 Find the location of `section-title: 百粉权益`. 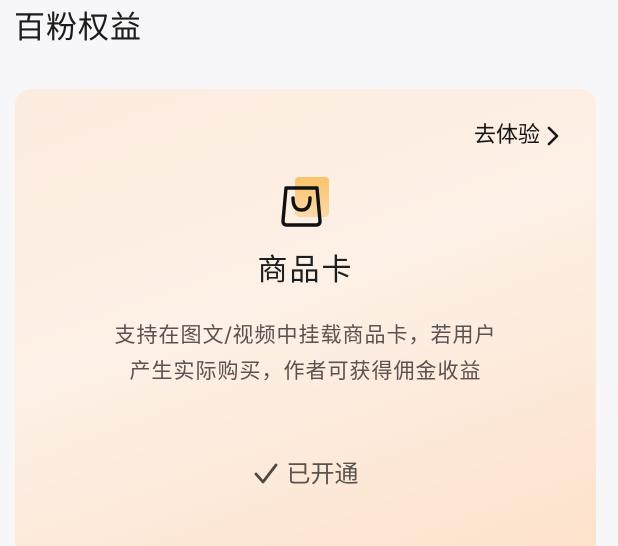

section-title: 百粉权益 is located at coordinates (78, 28).